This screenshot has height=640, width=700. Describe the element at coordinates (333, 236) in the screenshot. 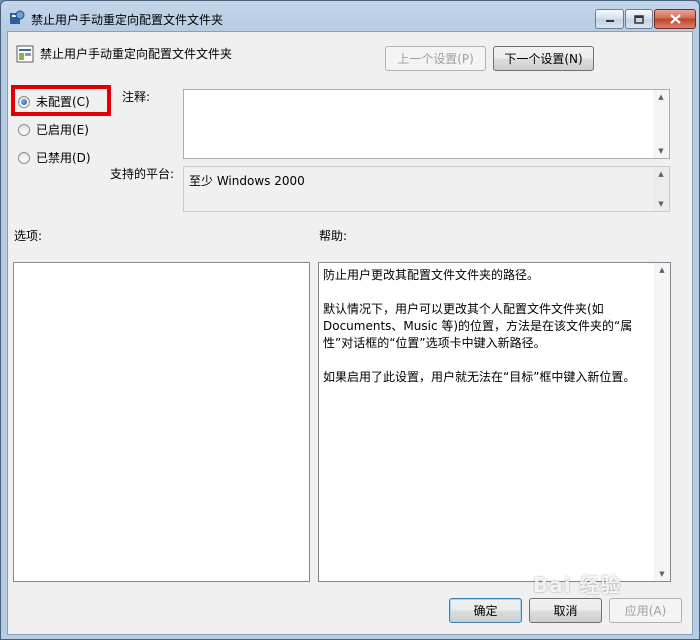

I see `help-label: 帮助:` at that location.